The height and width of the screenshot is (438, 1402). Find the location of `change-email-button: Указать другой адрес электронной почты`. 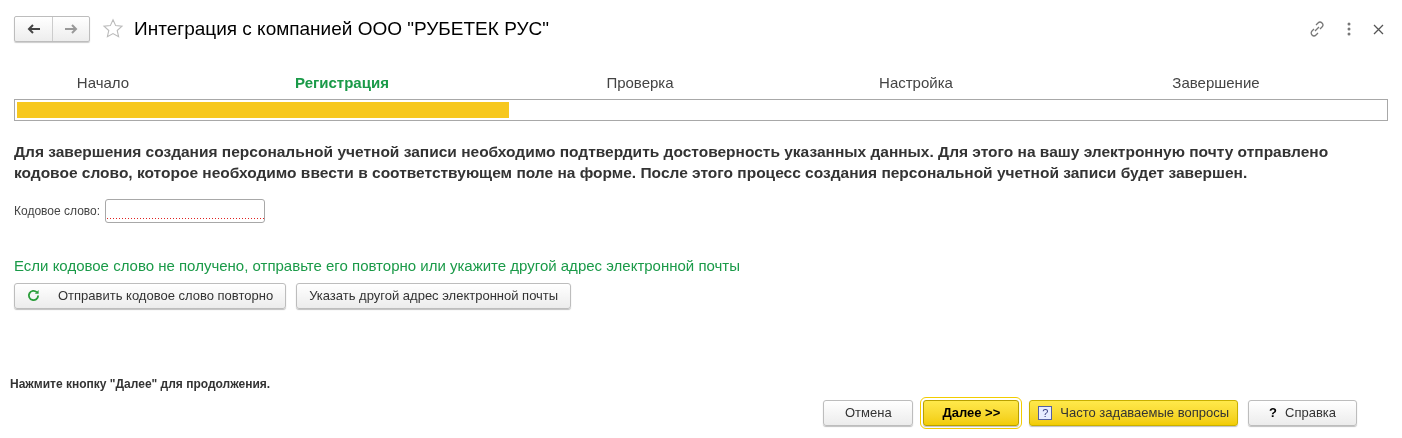

change-email-button: Указать другой адрес электронной почты is located at coordinates (434, 295).